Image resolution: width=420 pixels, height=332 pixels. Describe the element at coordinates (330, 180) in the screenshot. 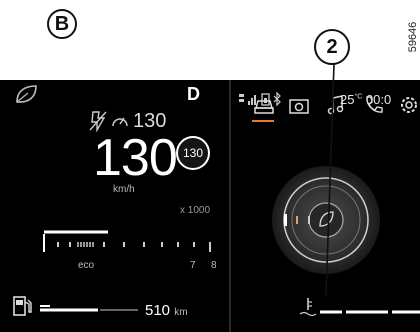

I see `callout-leader-line` at that location.